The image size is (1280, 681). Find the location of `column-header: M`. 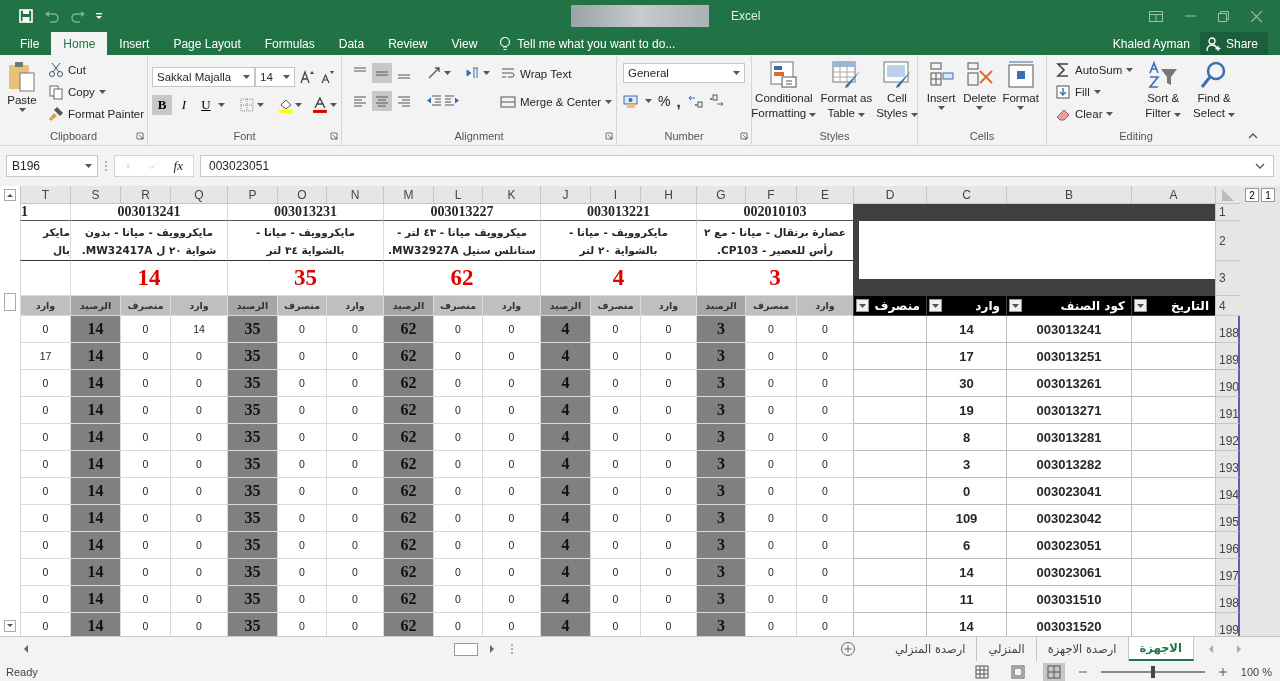

column-header: M is located at coordinates (408, 195).